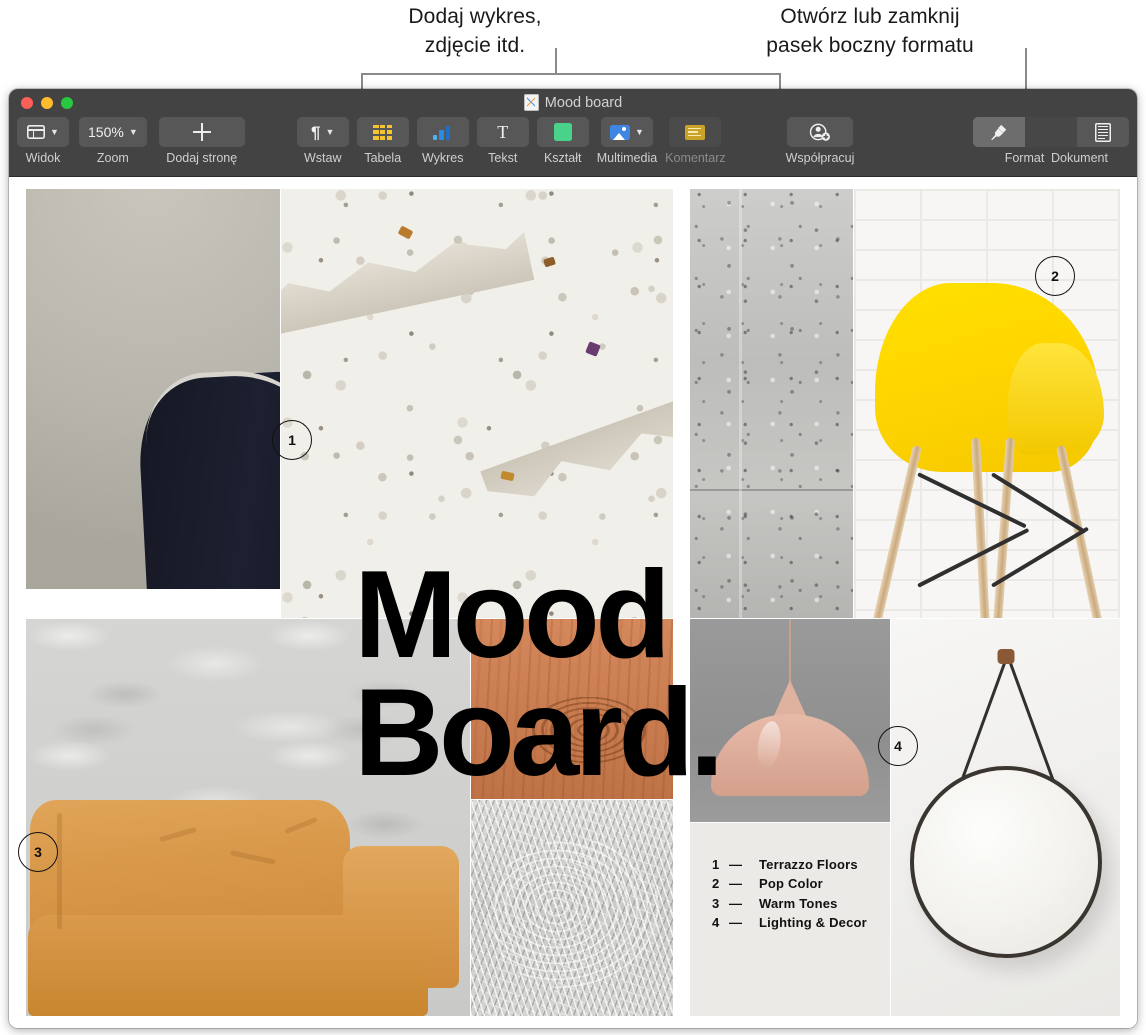 The height and width of the screenshot is (1035, 1146). I want to click on add-person-icon, so click(820, 132).